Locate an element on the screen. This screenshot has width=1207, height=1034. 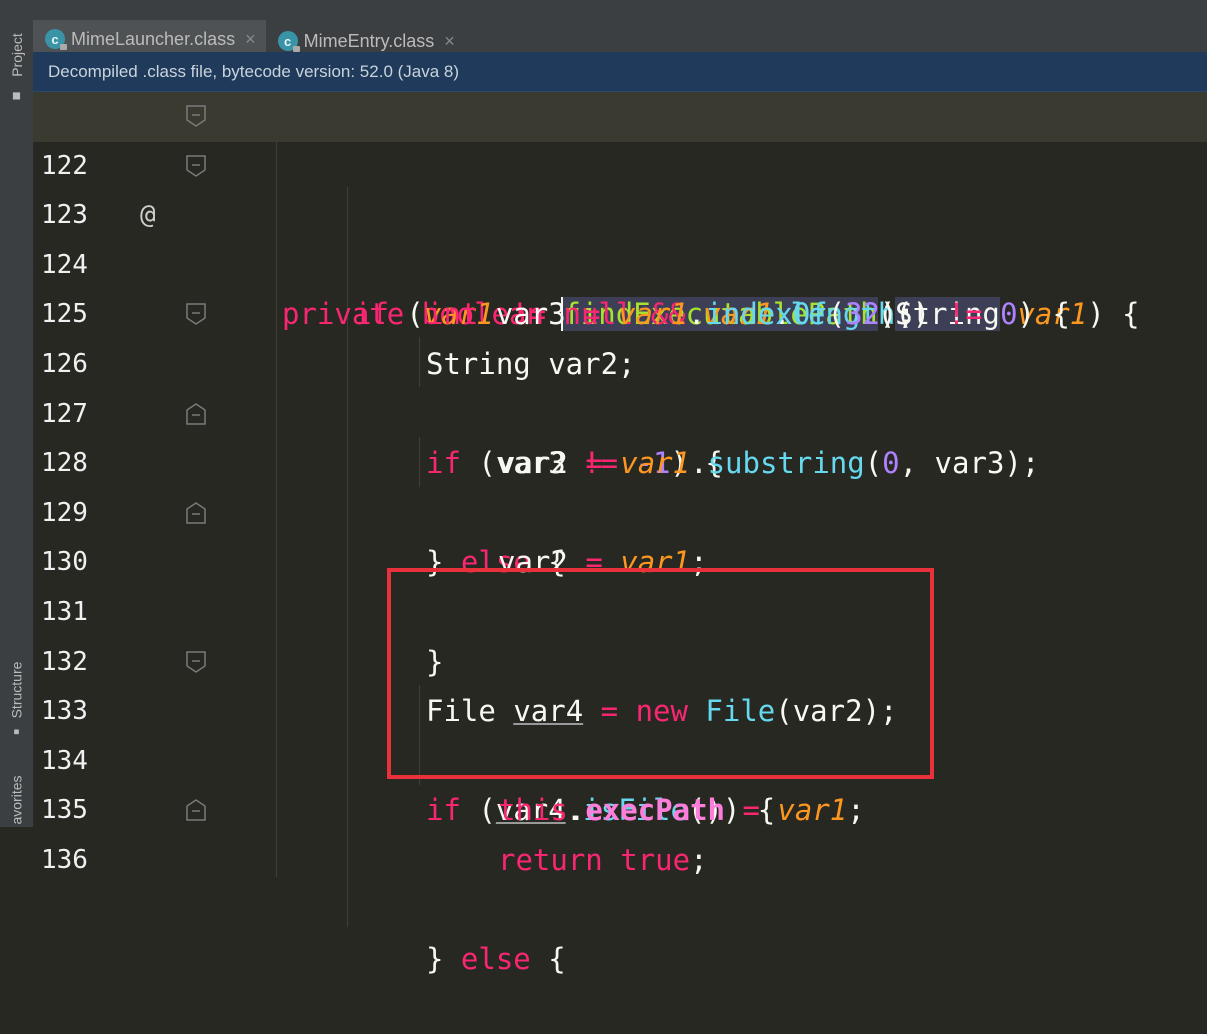
favorites-tool-tab: avorites is located at coordinates (16, 800).